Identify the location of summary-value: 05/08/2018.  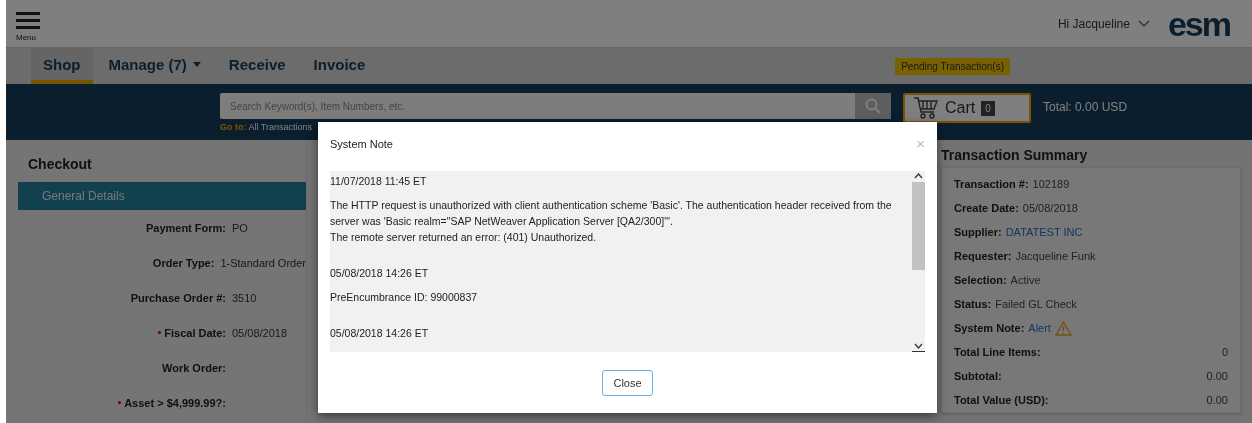
(1050, 208).